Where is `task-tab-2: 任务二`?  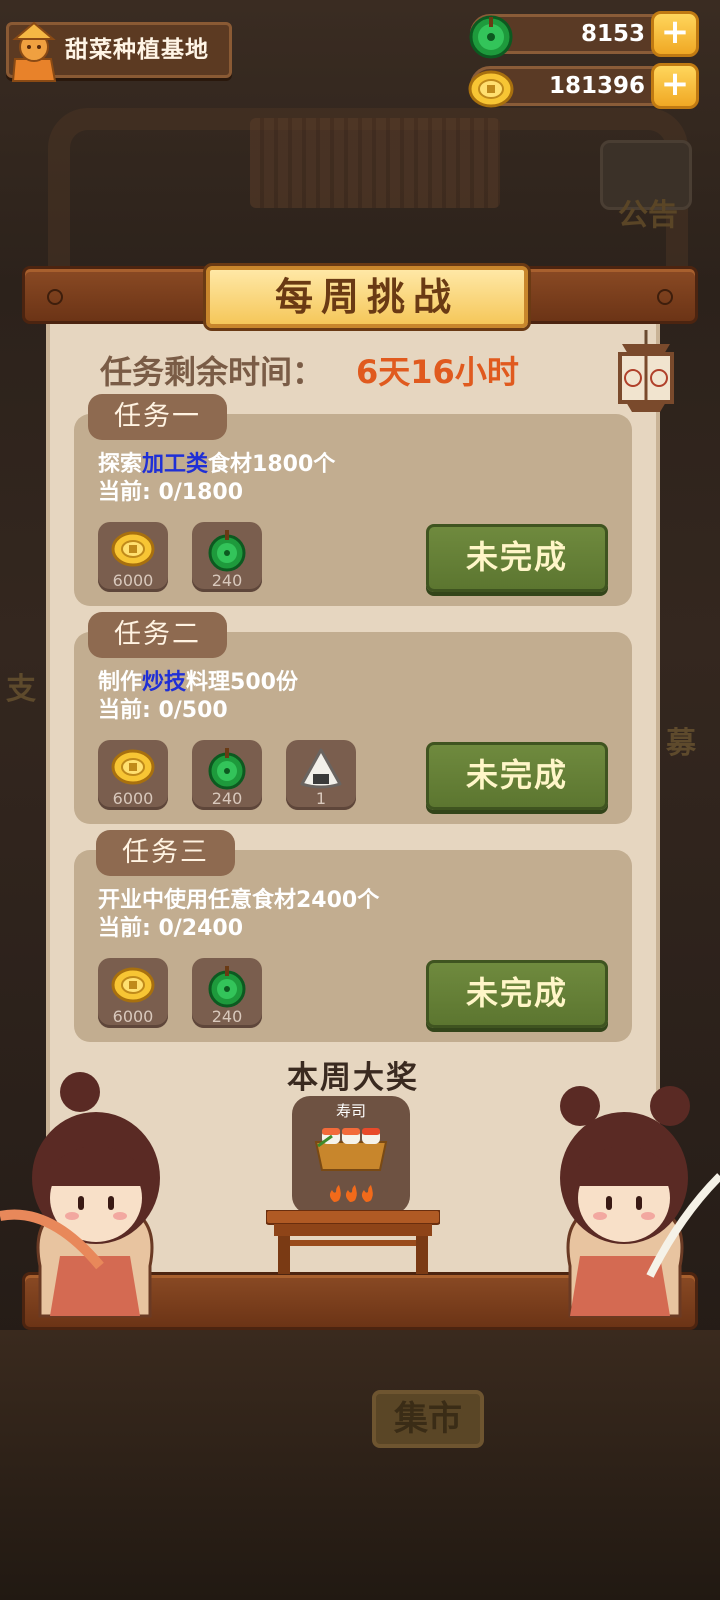
task-tab-2: 任务二 is located at coordinates (157, 635).